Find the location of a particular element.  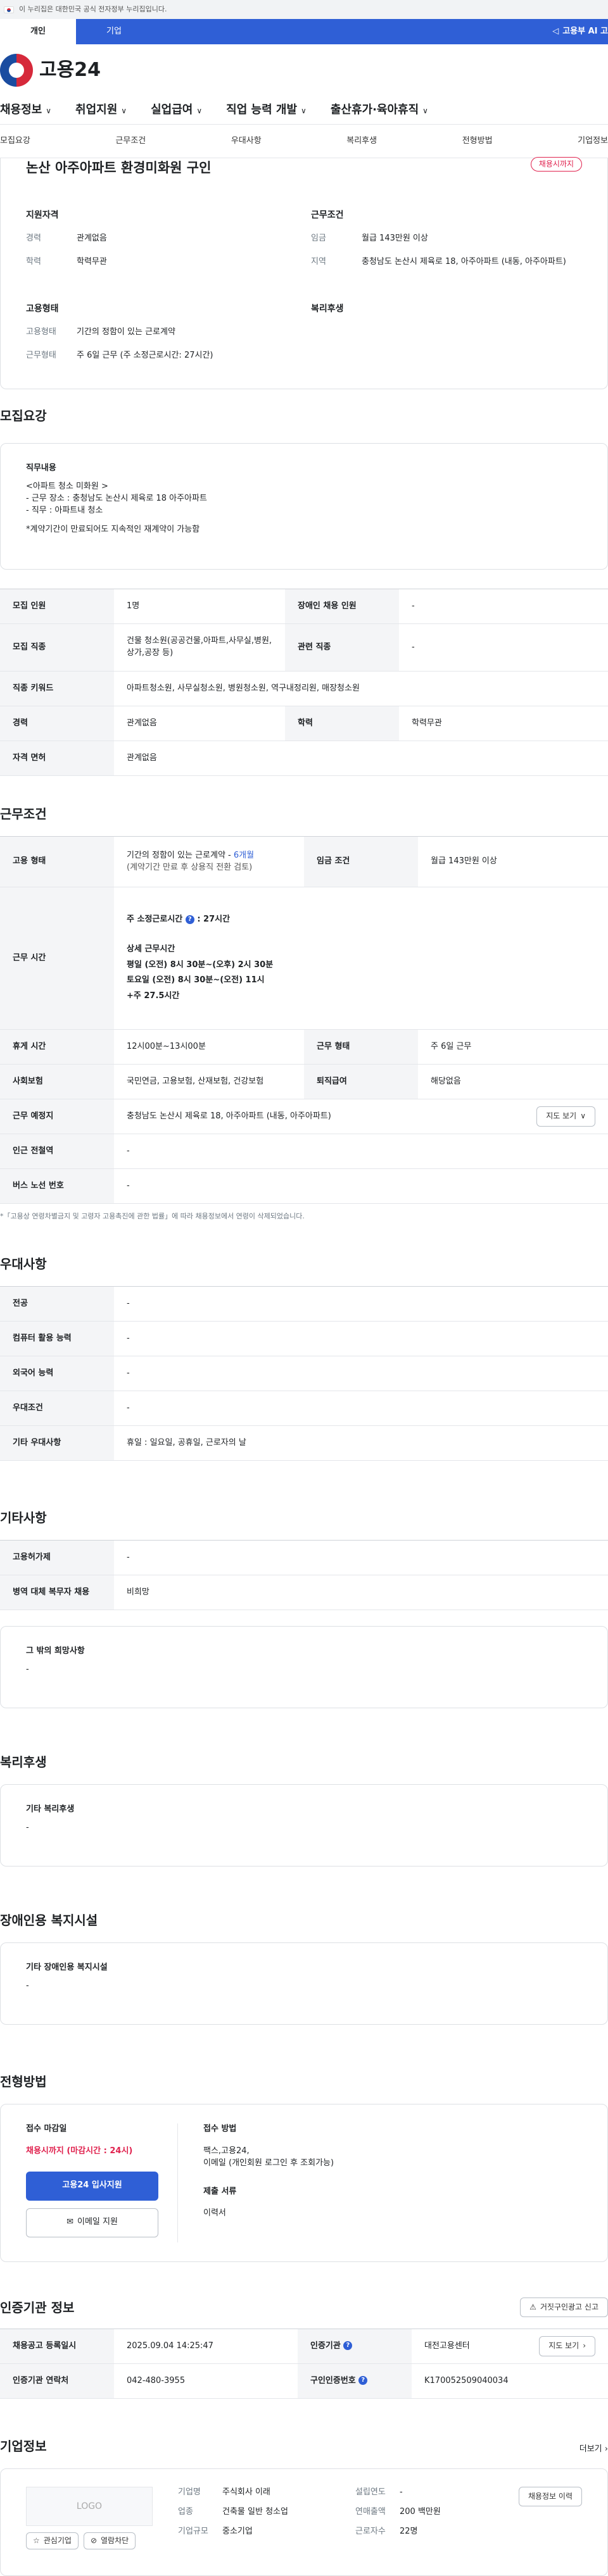

favorite-company-button: ☆ 관심기업 is located at coordinates (52, 2541).